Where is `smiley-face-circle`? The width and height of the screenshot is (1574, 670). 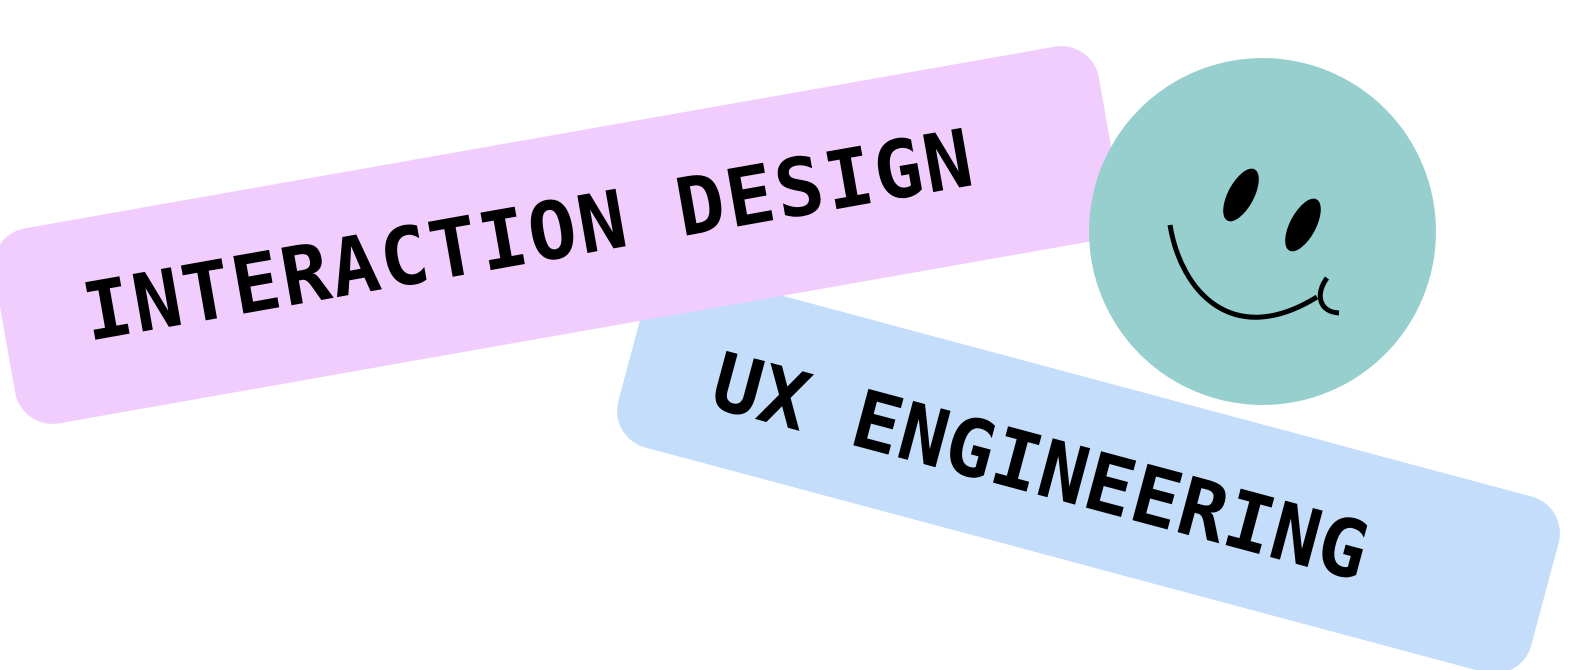
smiley-face-circle is located at coordinates (1262, 231).